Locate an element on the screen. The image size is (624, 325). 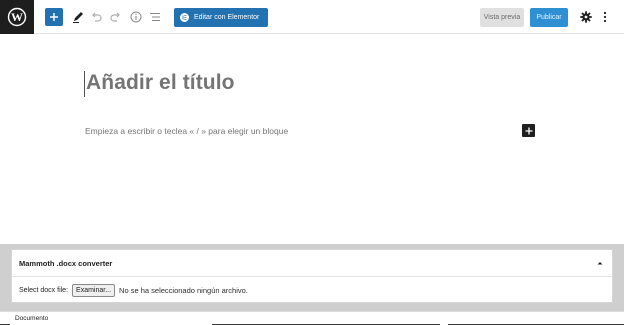
list-view-button is located at coordinates (155, 17).